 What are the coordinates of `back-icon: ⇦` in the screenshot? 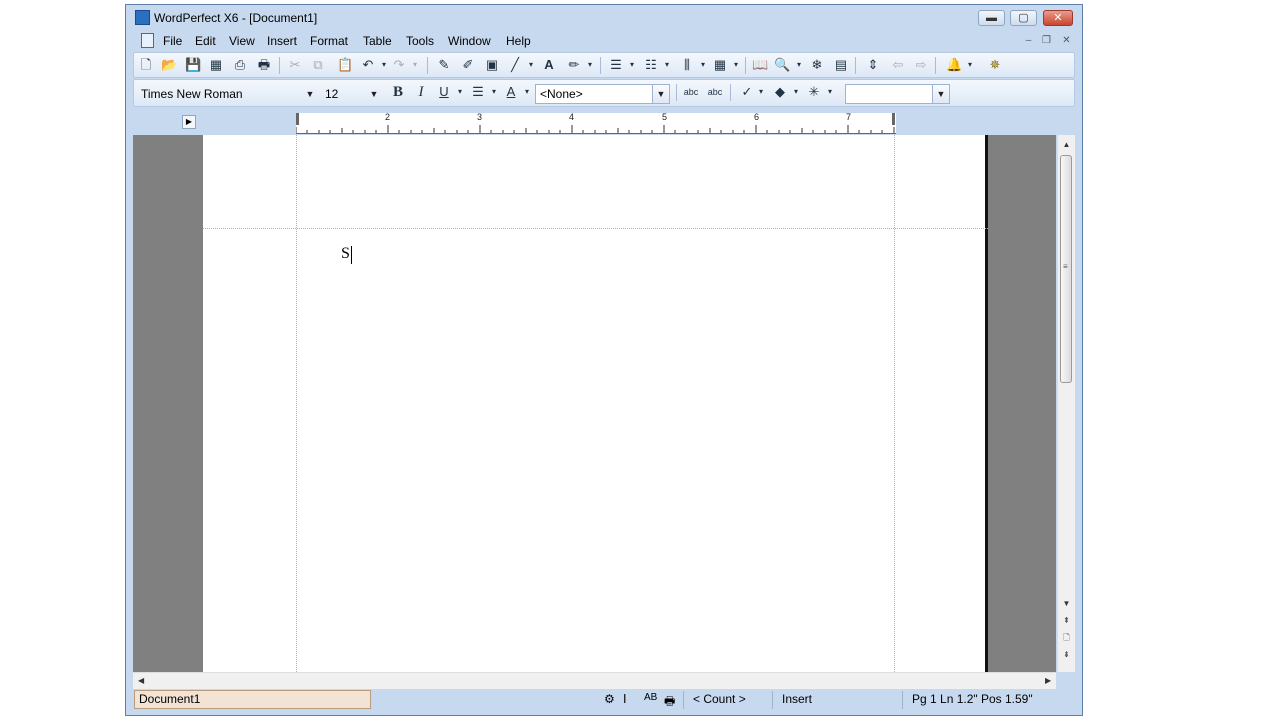 It's located at (898, 65).